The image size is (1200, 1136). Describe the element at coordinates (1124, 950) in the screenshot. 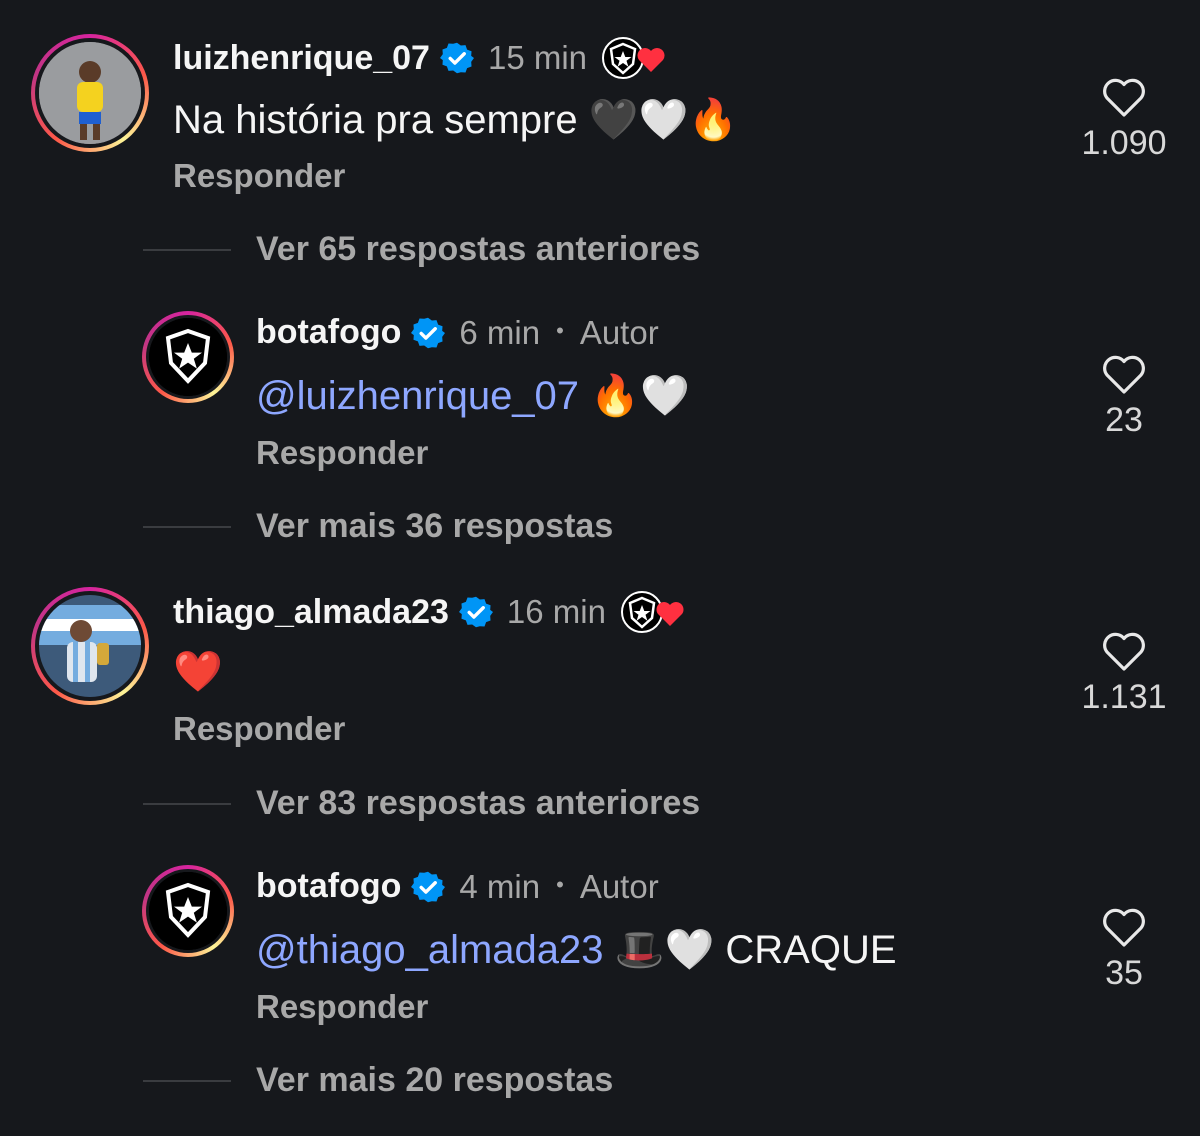

I see `like-button: 35` at that location.